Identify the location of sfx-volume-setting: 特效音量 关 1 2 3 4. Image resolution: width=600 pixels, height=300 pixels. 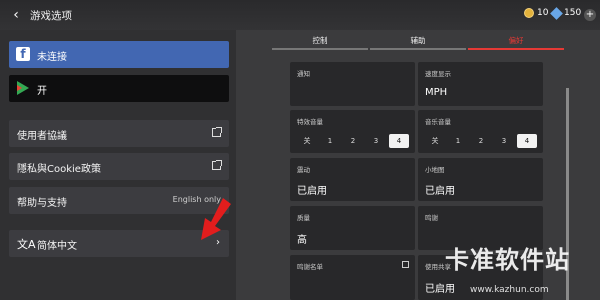
(352, 131).